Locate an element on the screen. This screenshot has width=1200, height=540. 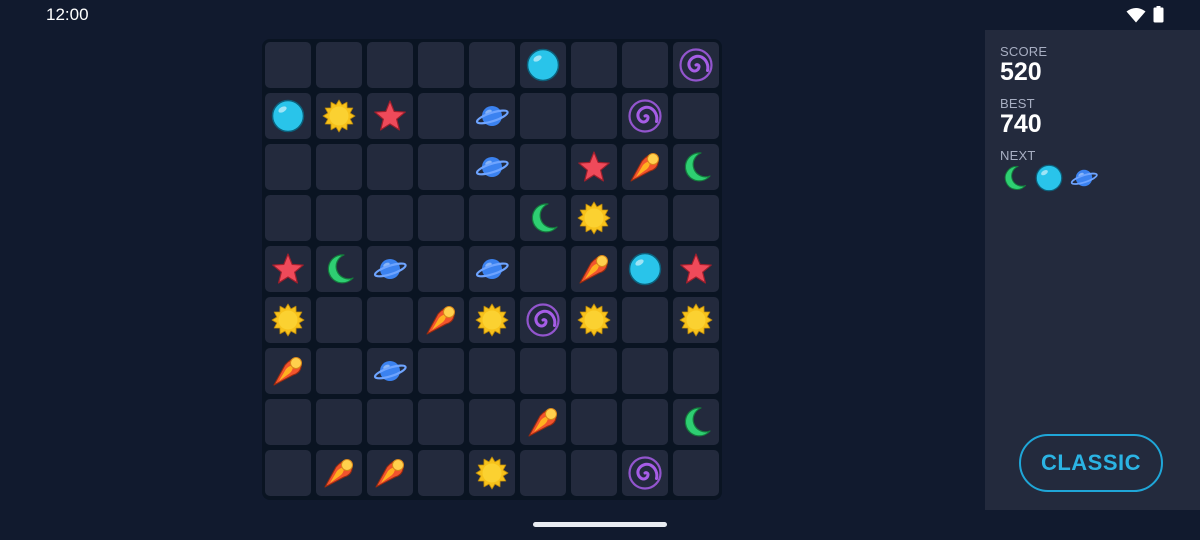
mode-button: CLASSIC is located at coordinates (1091, 463).